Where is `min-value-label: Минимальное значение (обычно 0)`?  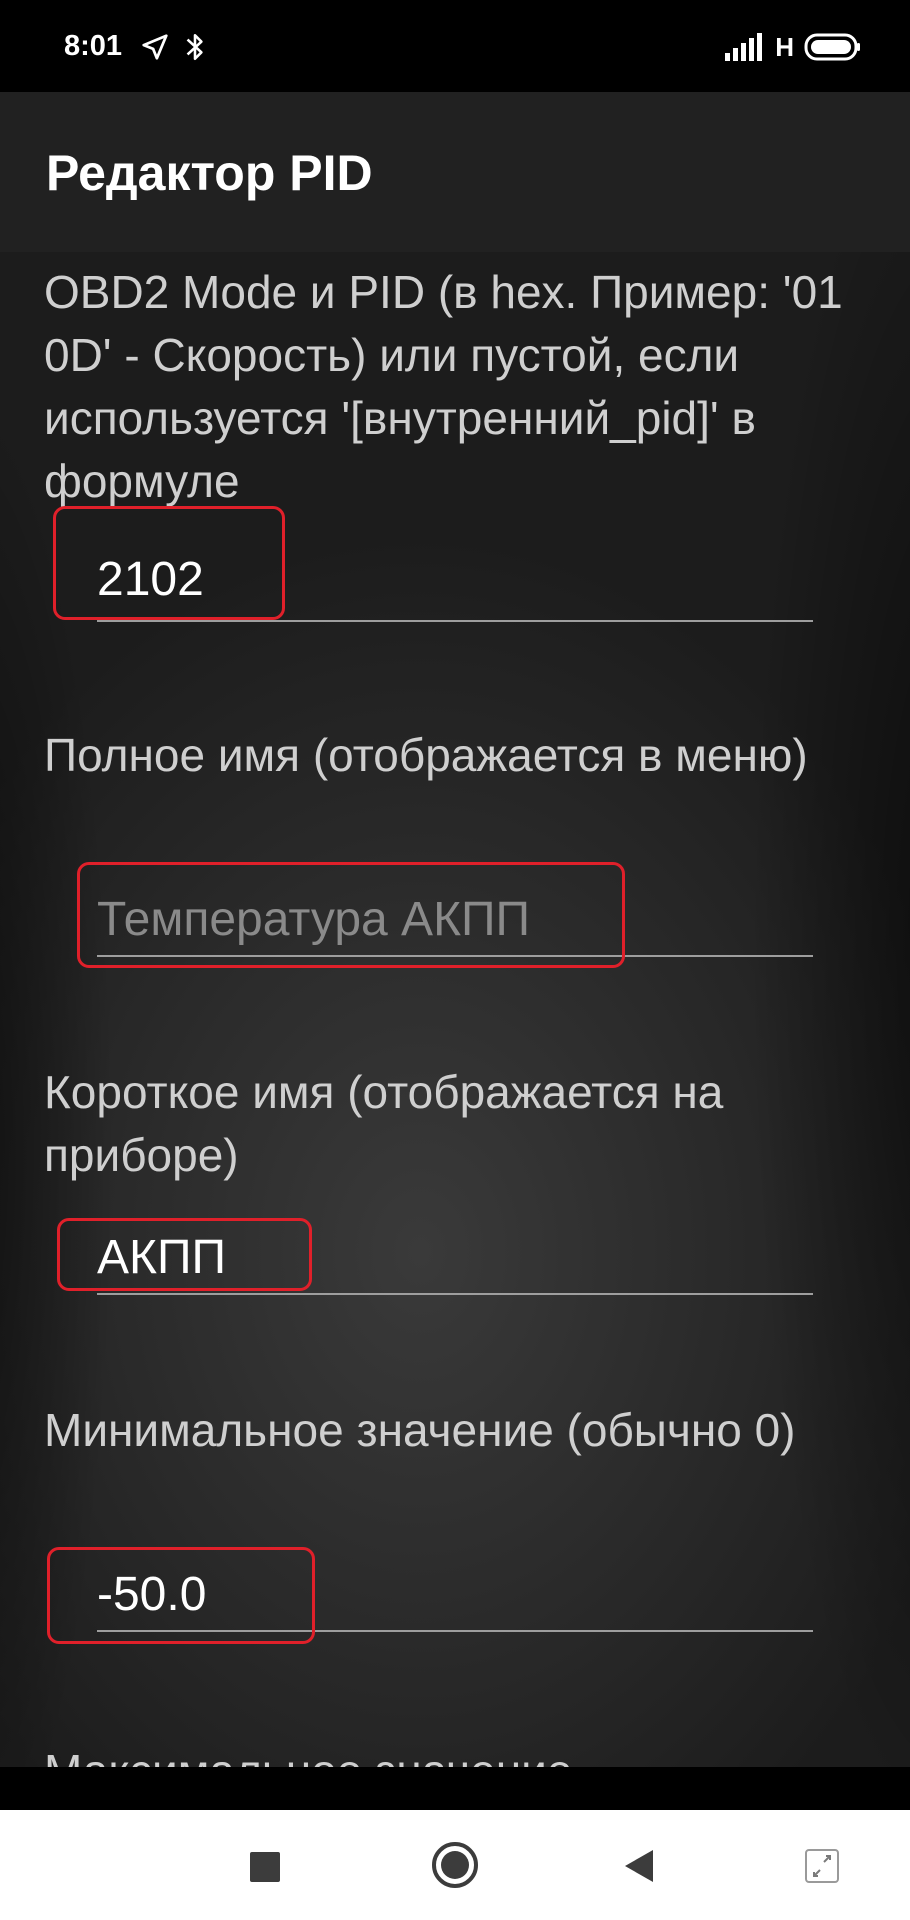 min-value-label: Минимальное значение (обычно 0) is located at coordinates (420, 1430).